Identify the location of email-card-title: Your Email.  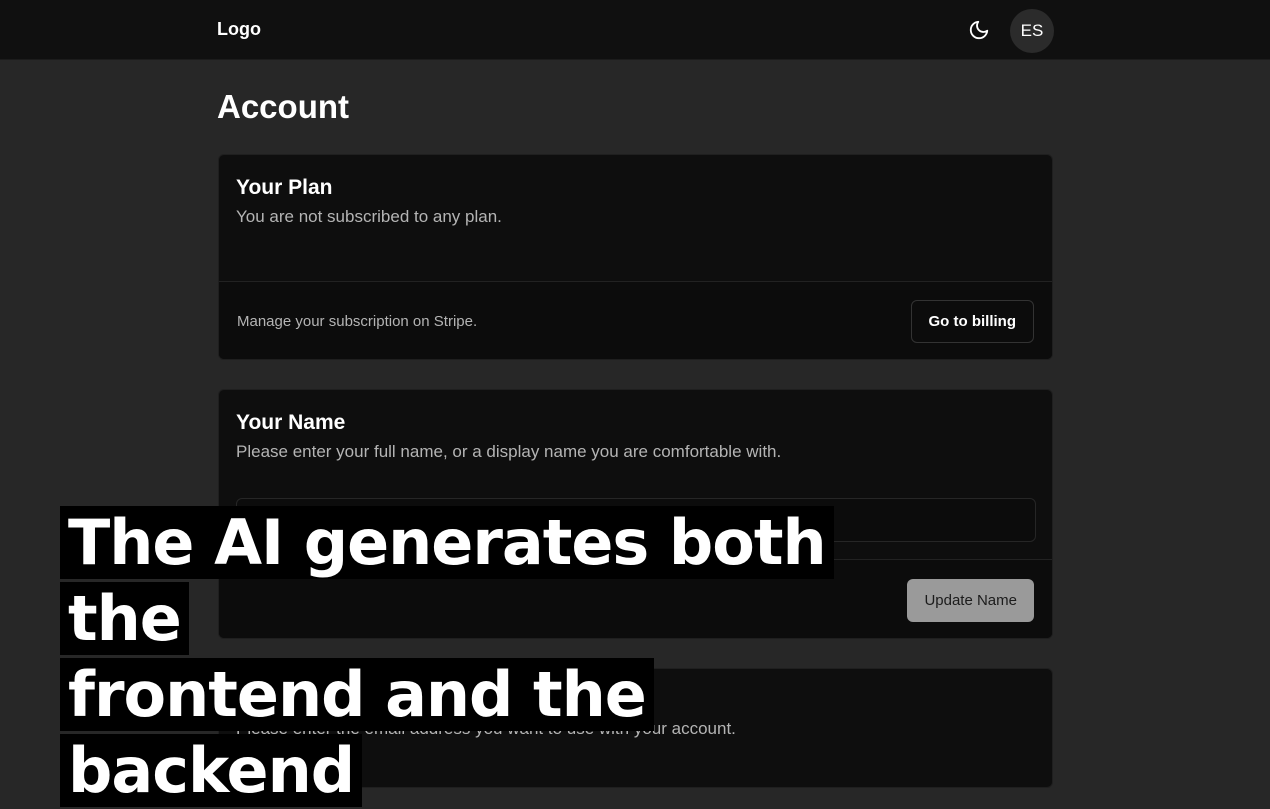
(290, 701).